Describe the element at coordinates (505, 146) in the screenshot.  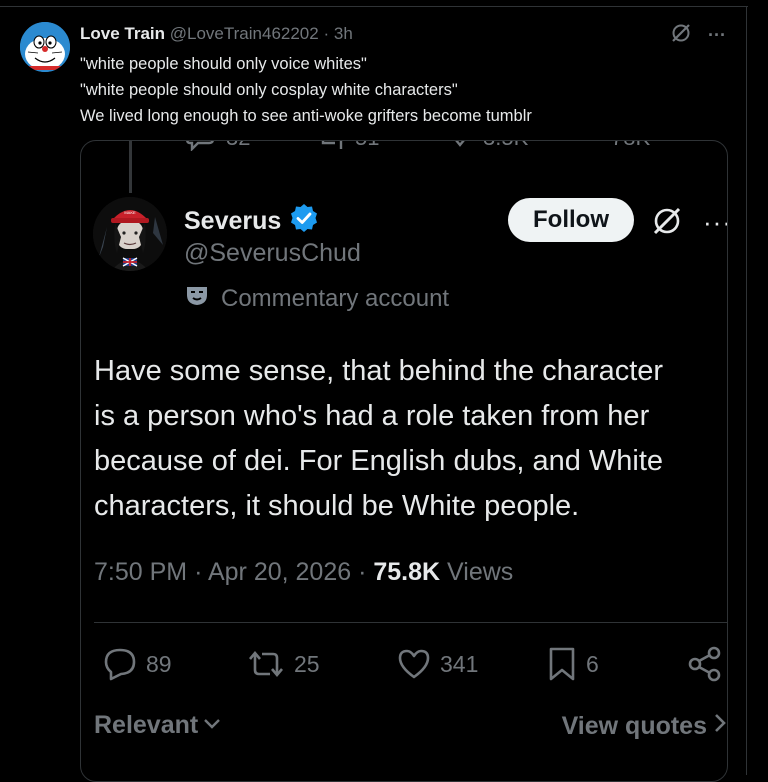
I see `previous-like-count: 3.5K` at that location.